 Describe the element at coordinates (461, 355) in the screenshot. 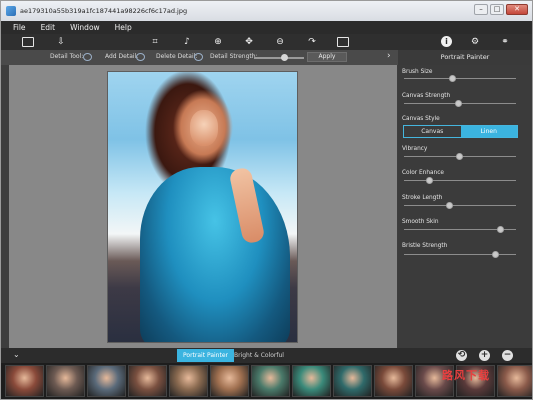

I see `reset-icon: ⟲` at that location.